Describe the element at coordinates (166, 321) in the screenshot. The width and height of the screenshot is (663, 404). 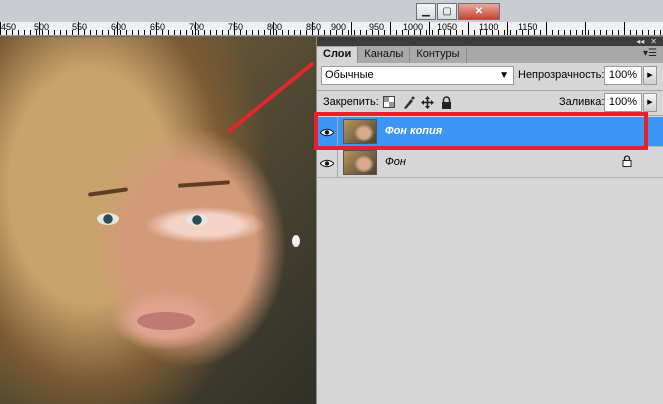
I see `lips` at that location.